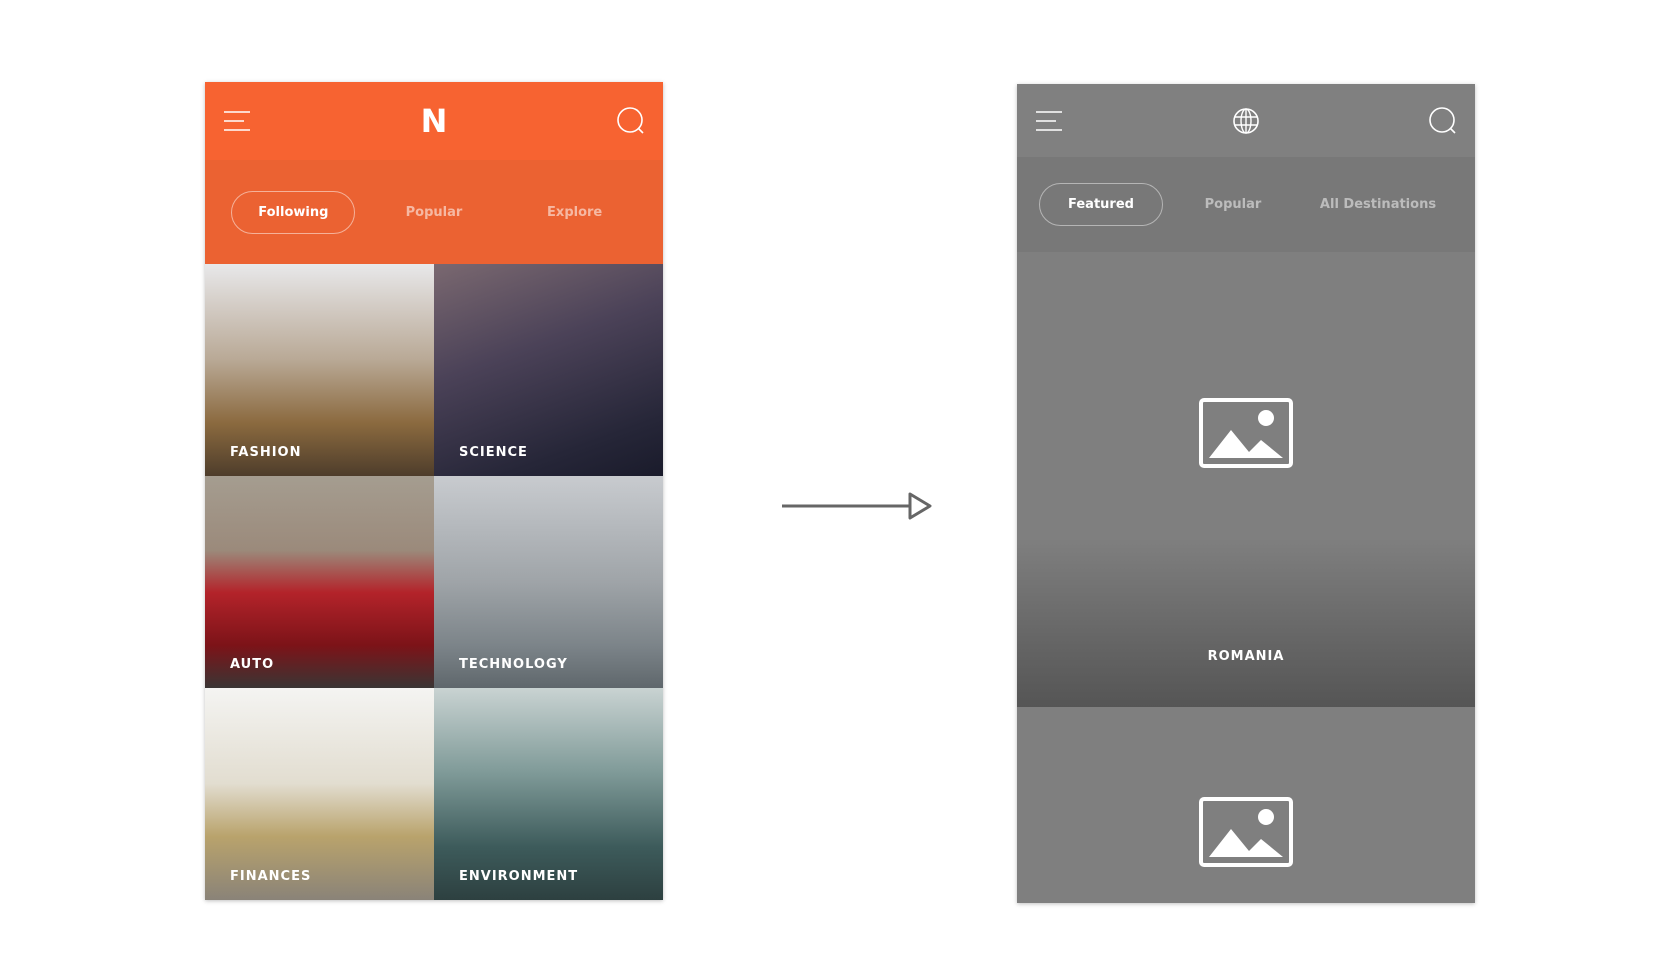 The height and width of the screenshot is (980, 1680). I want to click on category-label: ENVIRONMENT, so click(519, 876).